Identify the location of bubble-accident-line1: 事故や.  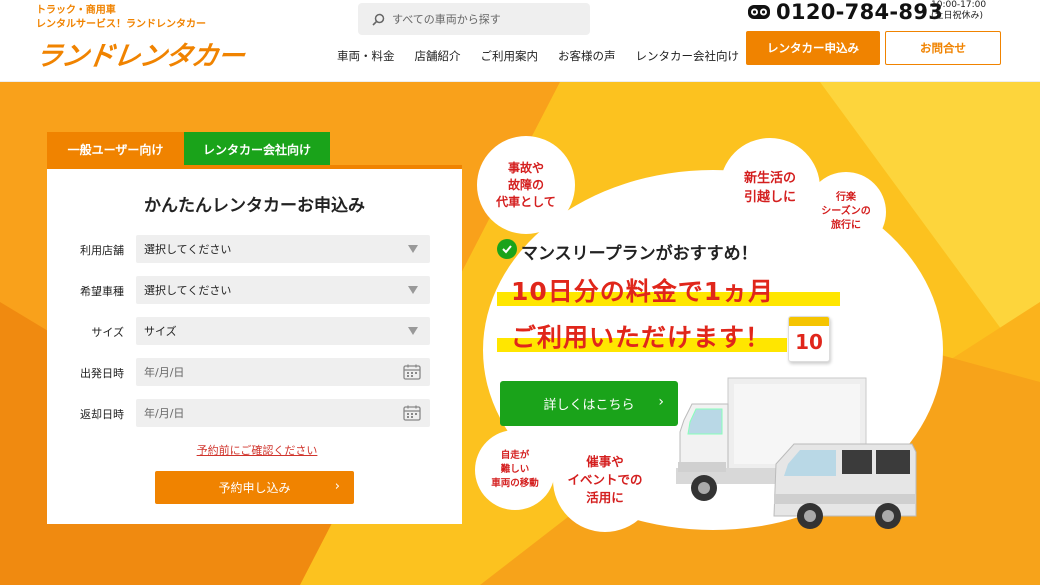
(525, 167).